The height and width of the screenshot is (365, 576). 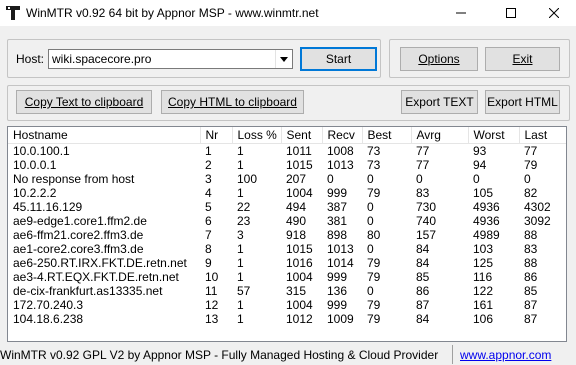 I want to click on cell-avrg: 85, so click(x=423, y=277).